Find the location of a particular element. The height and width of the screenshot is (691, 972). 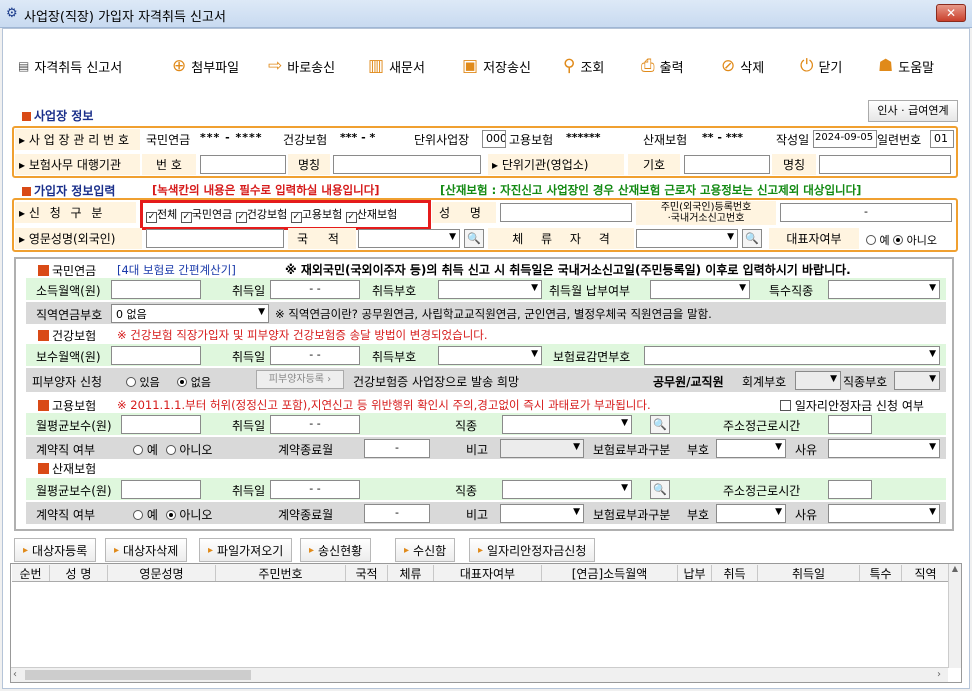

unit-workplace-input: 000 is located at coordinates (494, 139).